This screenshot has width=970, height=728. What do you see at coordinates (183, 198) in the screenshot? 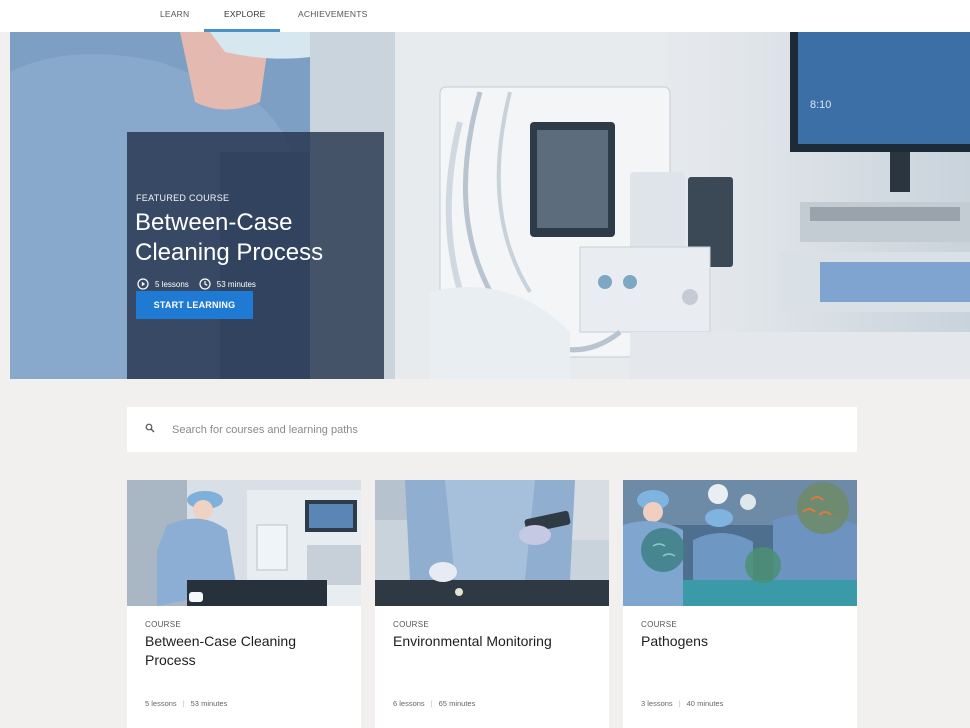
I see `featured-course-label: FEATURED COURSE` at bounding box center [183, 198].